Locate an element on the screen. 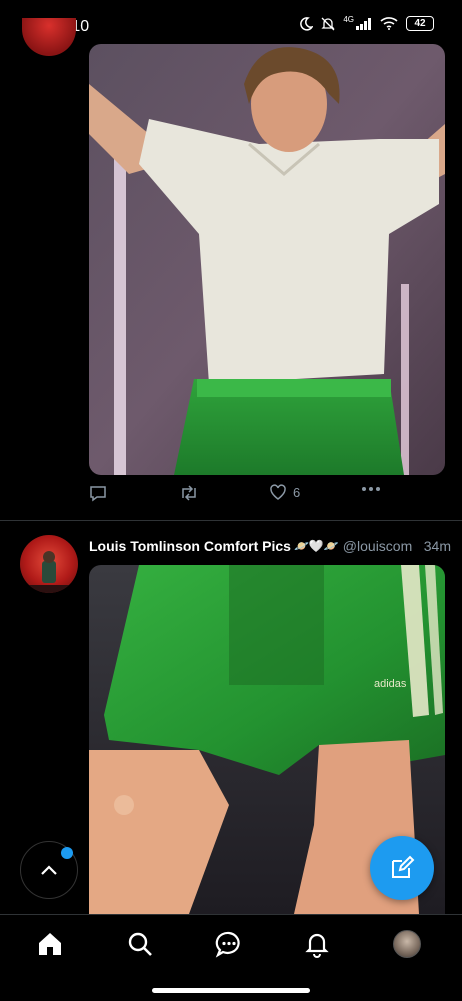 The image size is (462, 1001). author-name: Louis Tomlinson Comfort Pics is located at coordinates (190, 546).